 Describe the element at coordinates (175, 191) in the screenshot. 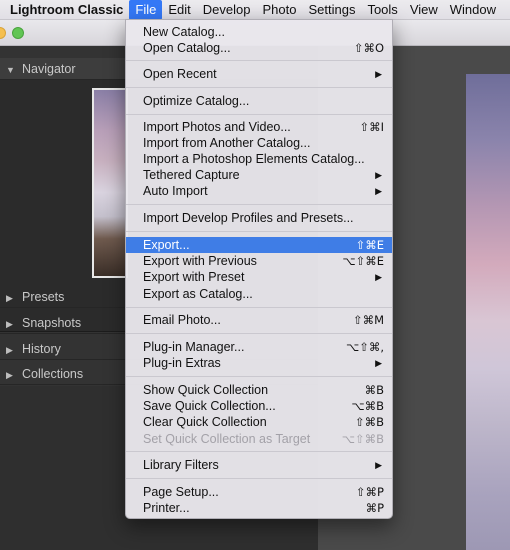

I see `menu-item-label: Auto Import` at that location.